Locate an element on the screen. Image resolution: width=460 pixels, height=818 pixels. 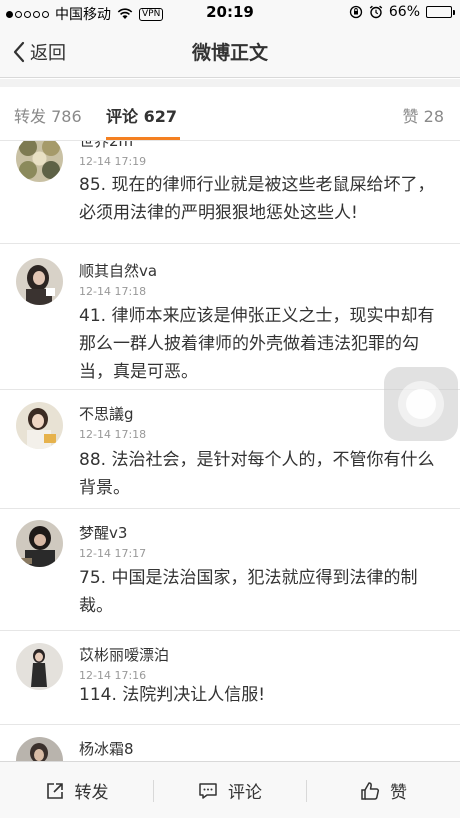
comment-username: 不思議g is located at coordinates (106, 413).